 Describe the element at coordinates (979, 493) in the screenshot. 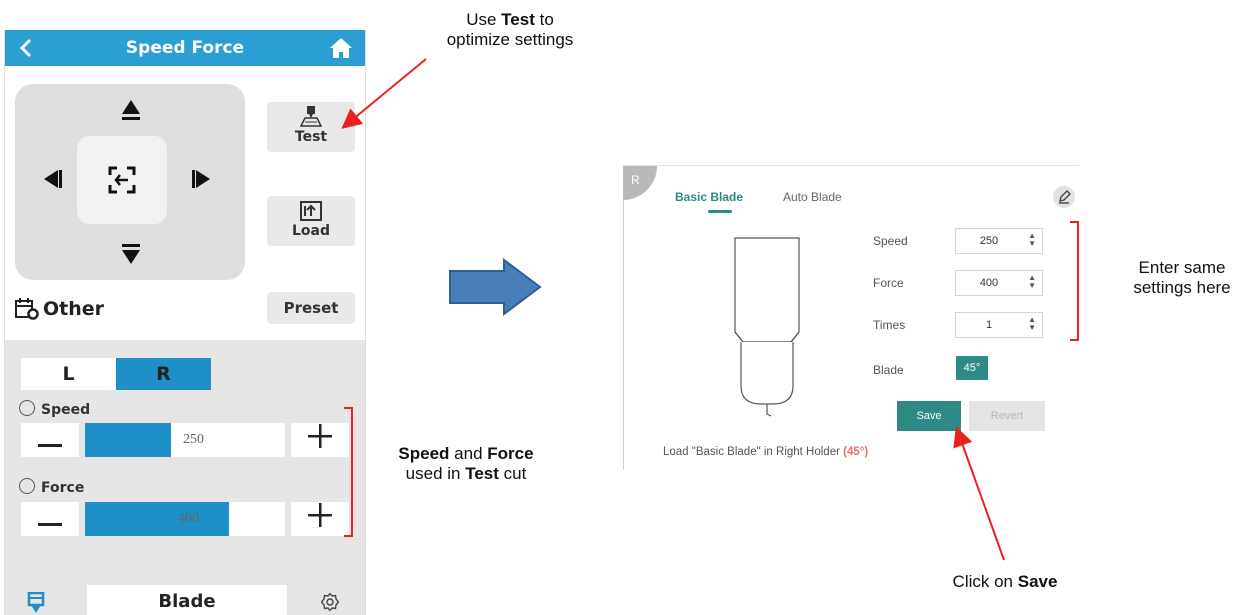

I see `arrow-to-save` at that location.